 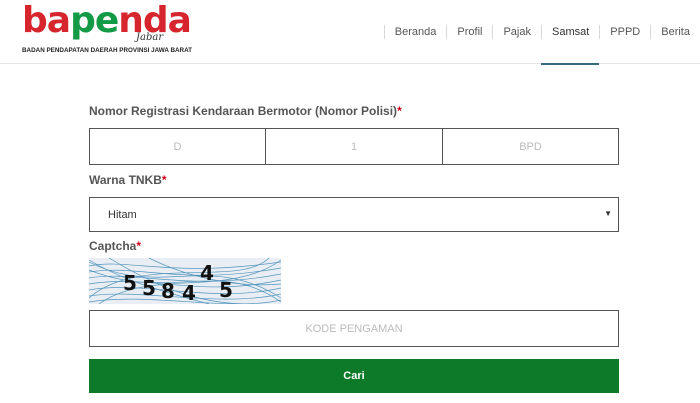 I want to click on nav-label: Pajak, so click(x=517, y=32).